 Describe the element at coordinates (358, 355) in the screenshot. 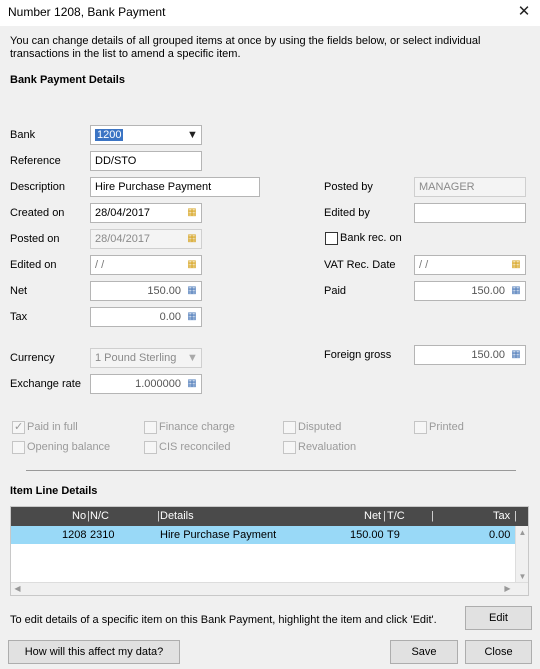

I see `foreign-gross-label: Foreign gross` at that location.